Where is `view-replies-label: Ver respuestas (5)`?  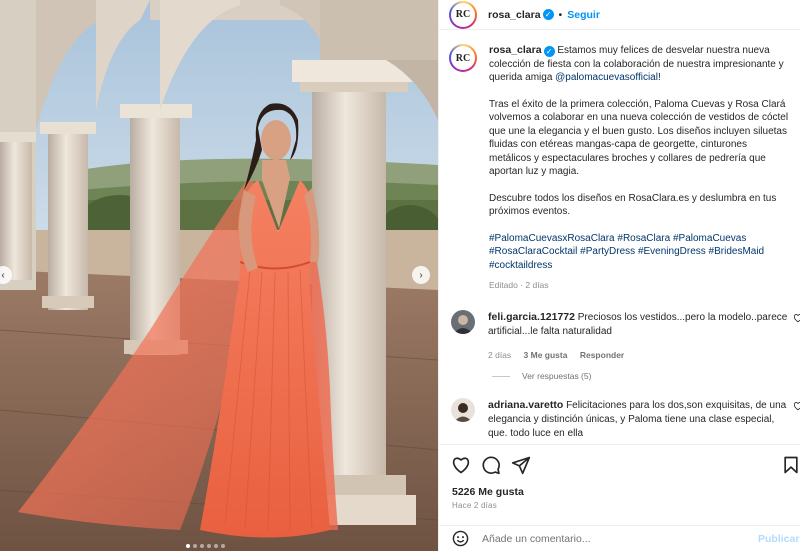 view-replies-label: Ver respuestas (5) is located at coordinates (557, 376).